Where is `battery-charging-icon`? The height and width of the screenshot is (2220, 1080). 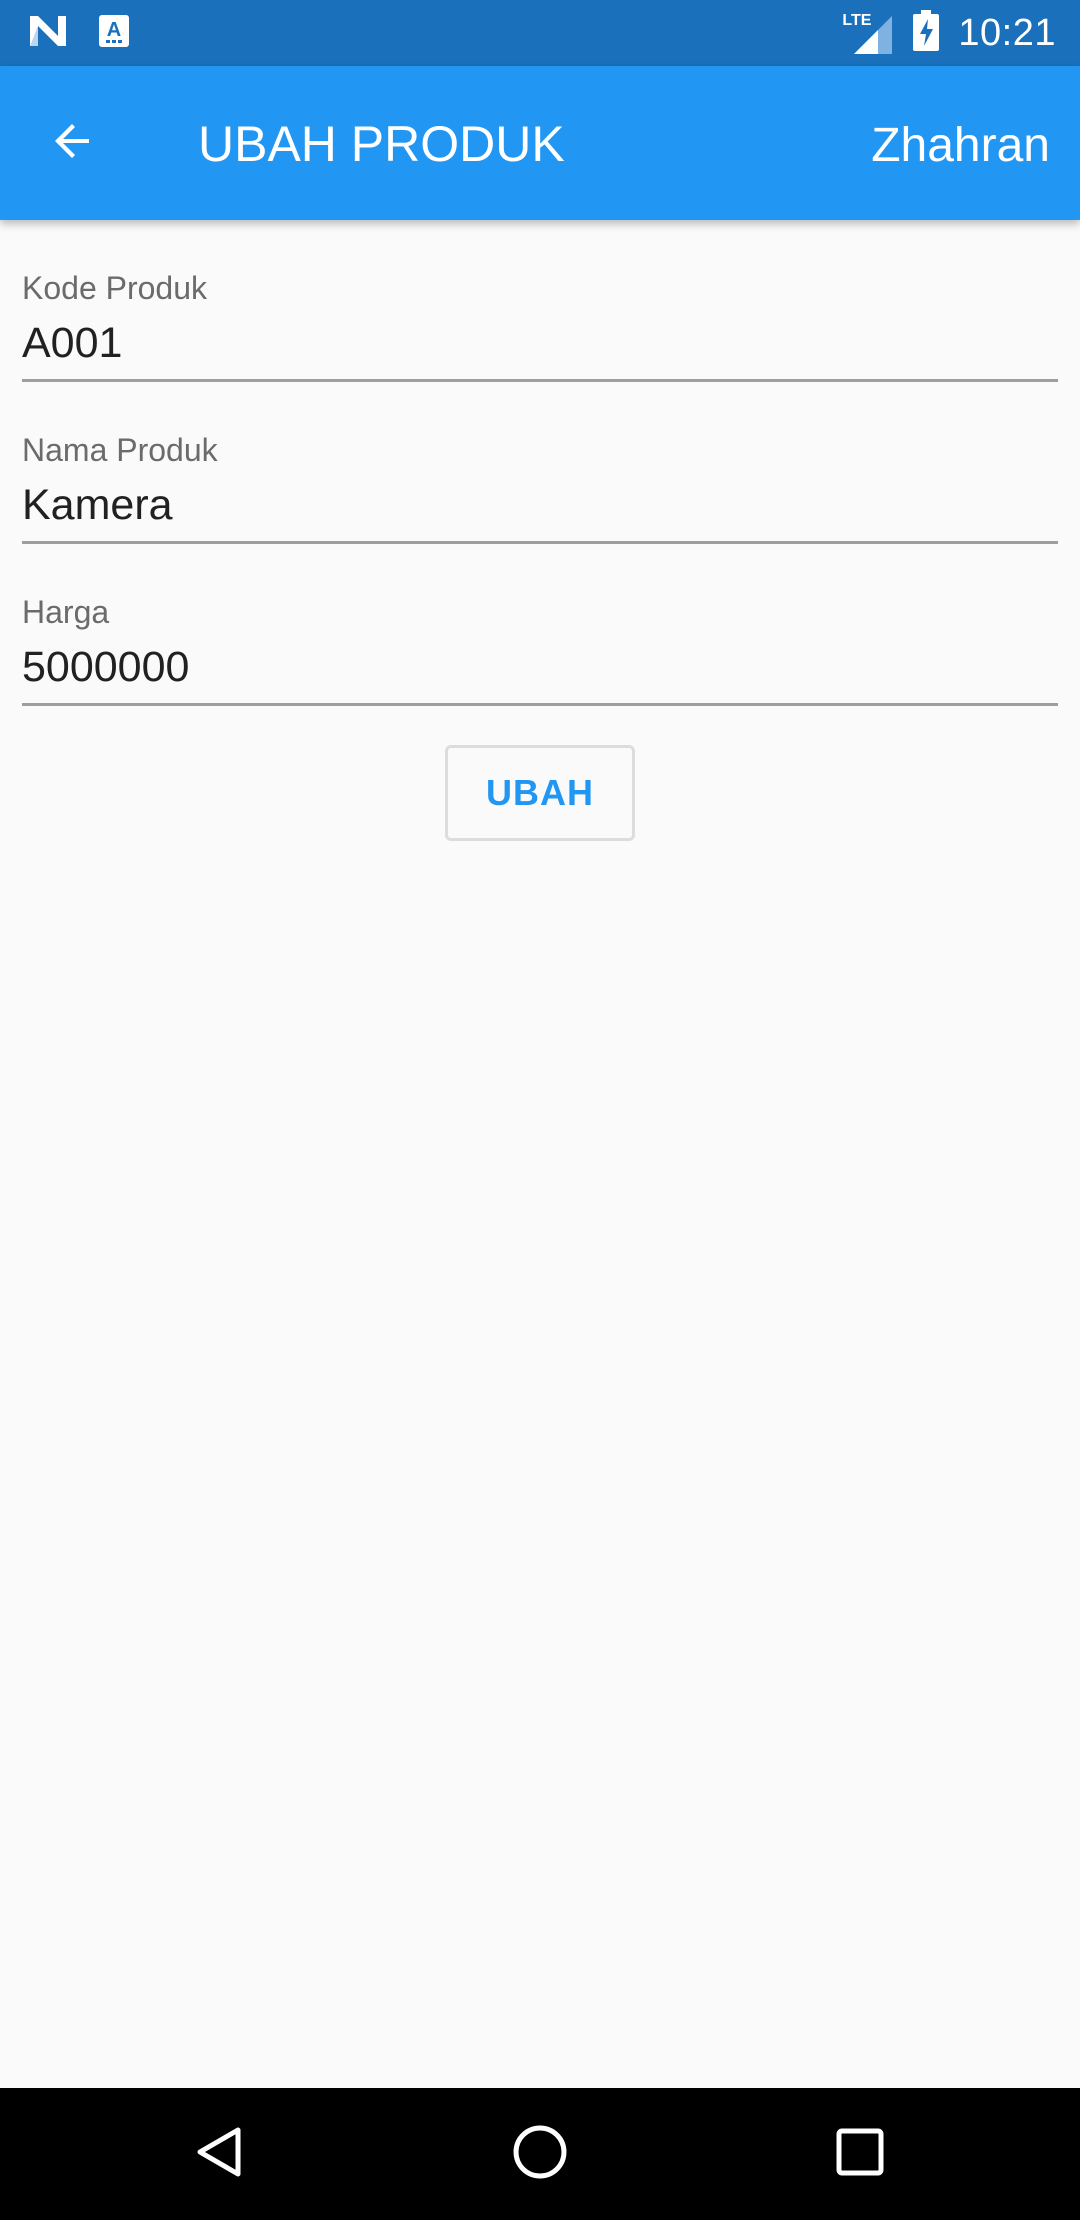 battery-charging-icon is located at coordinates (926, 33).